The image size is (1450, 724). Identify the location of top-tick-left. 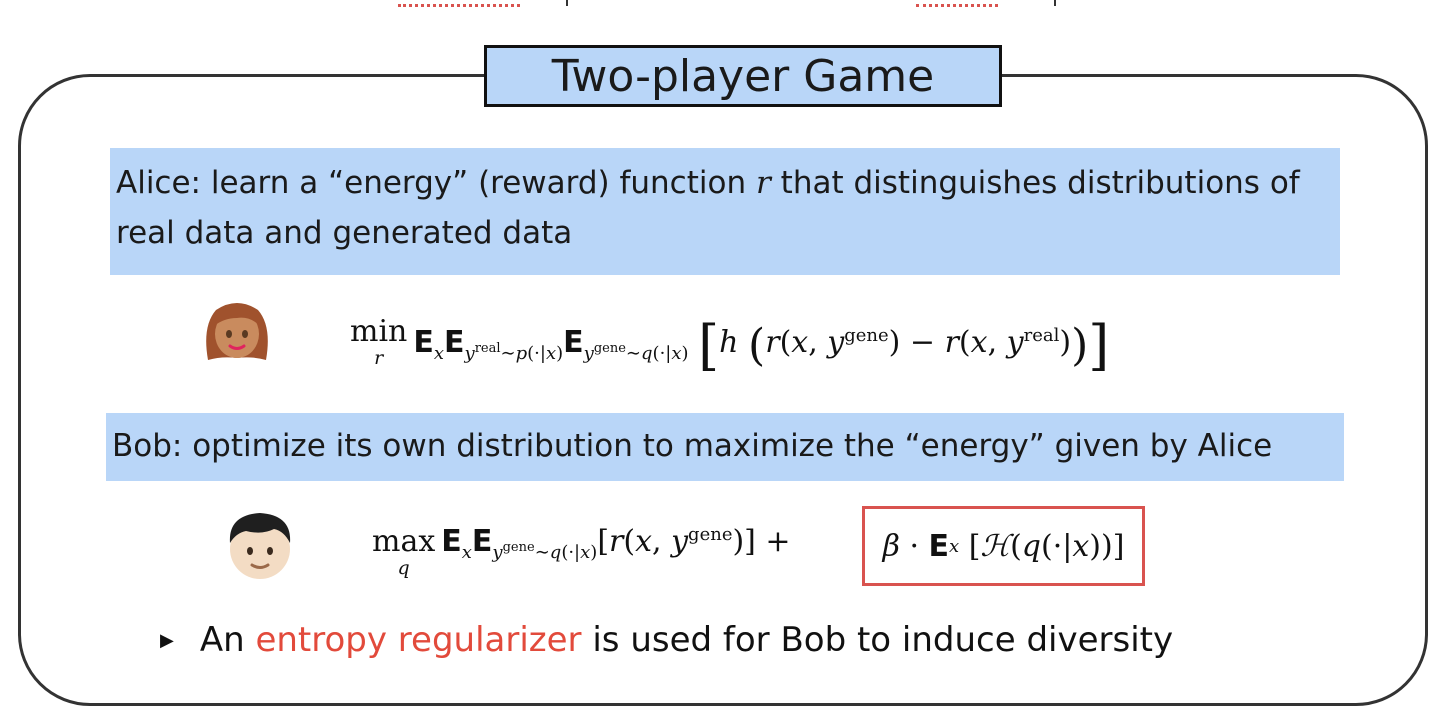
(567, 3).